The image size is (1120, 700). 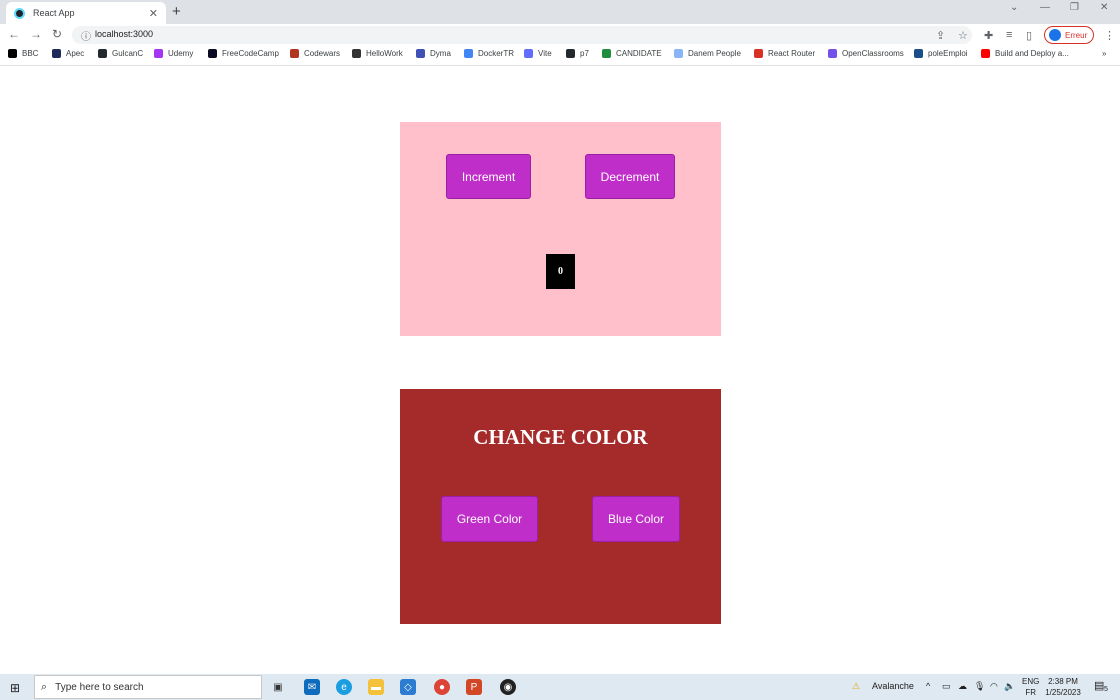 I want to click on browser-tab: React App ✕, so click(x=86, y=13).